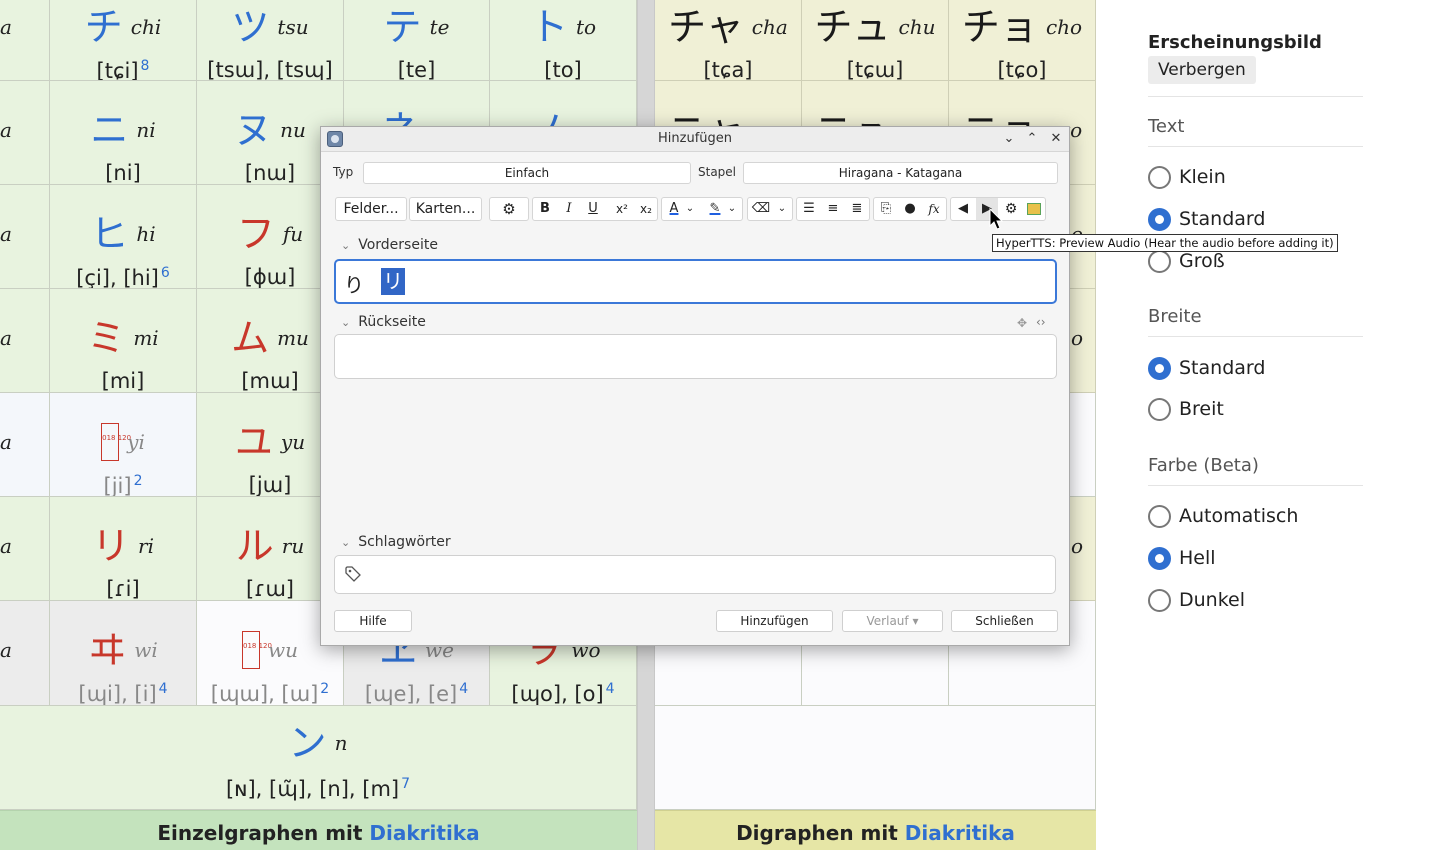 The image size is (1433, 850). What do you see at coordinates (424, 833) in the screenshot?
I see `footer-single-link: Diakritika` at bounding box center [424, 833].